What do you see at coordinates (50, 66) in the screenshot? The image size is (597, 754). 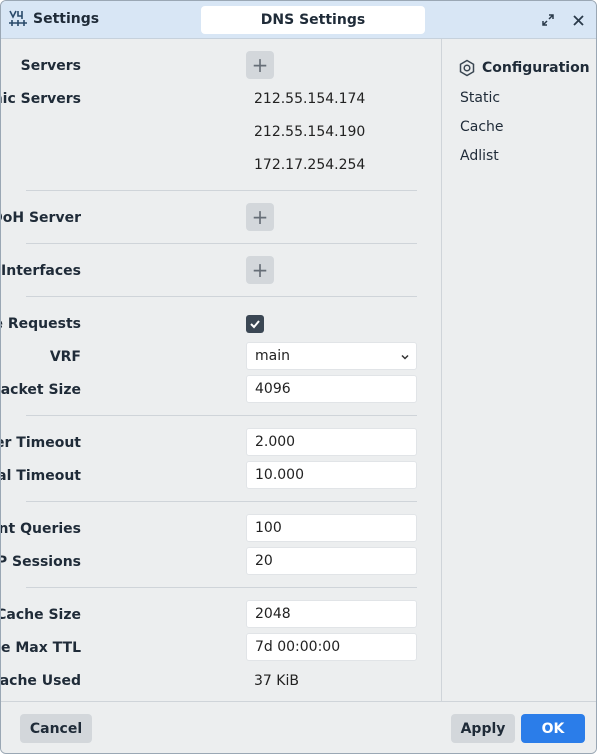 I see `servers-label: Servers` at bounding box center [50, 66].